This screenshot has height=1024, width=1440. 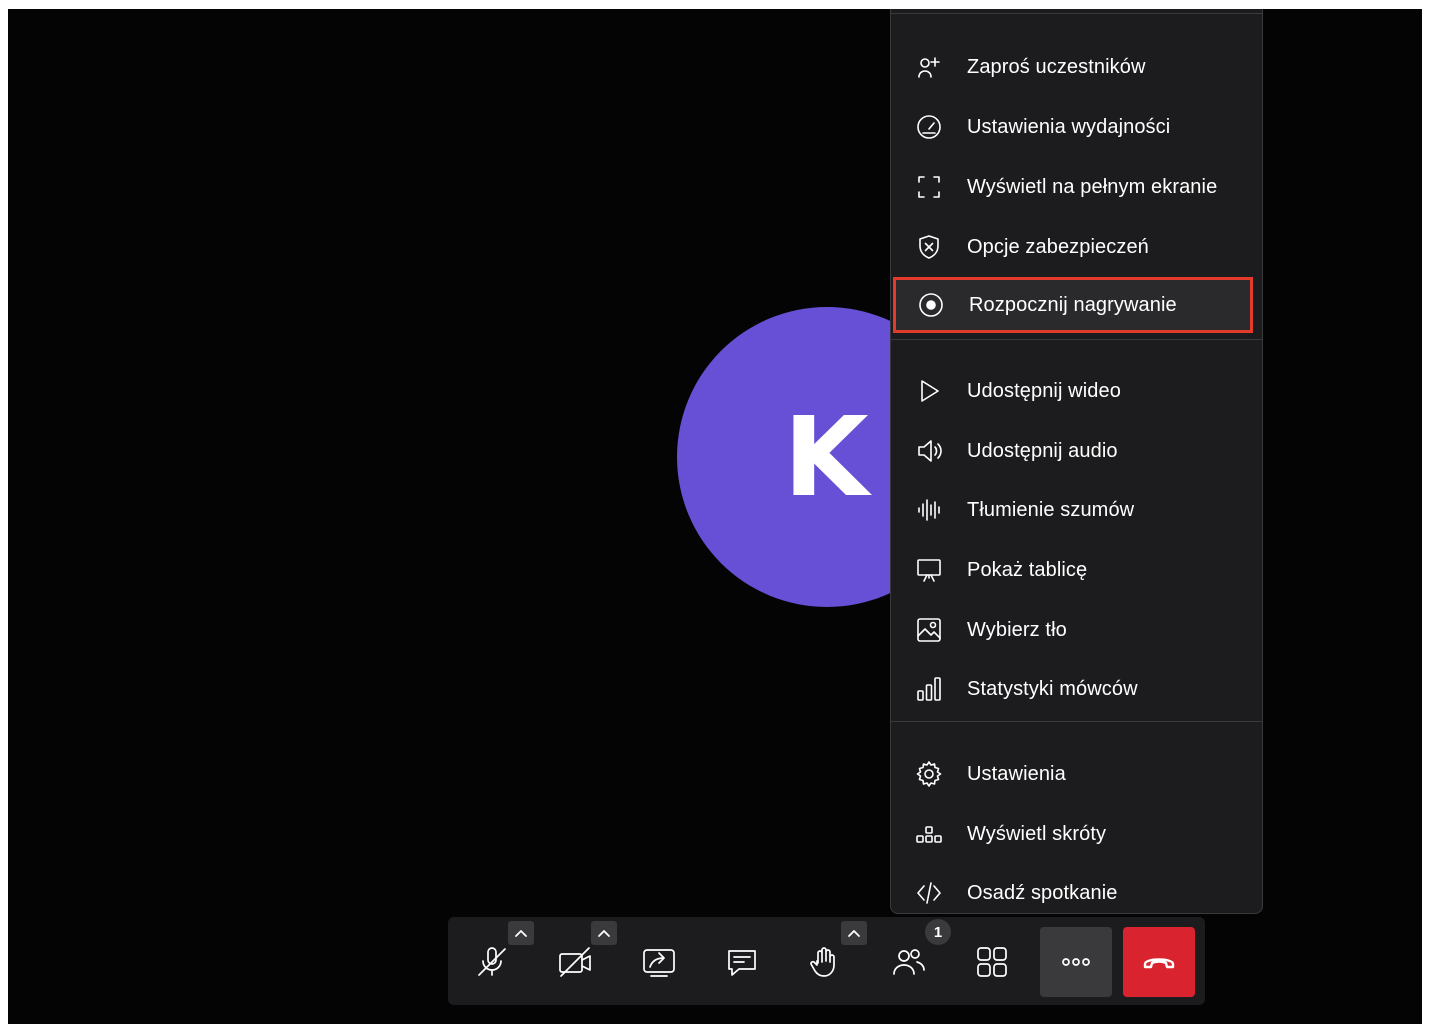 What do you see at coordinates (929, 451) in the screenshot?
I see `speaker-icon` at bounding box center [929, 451].